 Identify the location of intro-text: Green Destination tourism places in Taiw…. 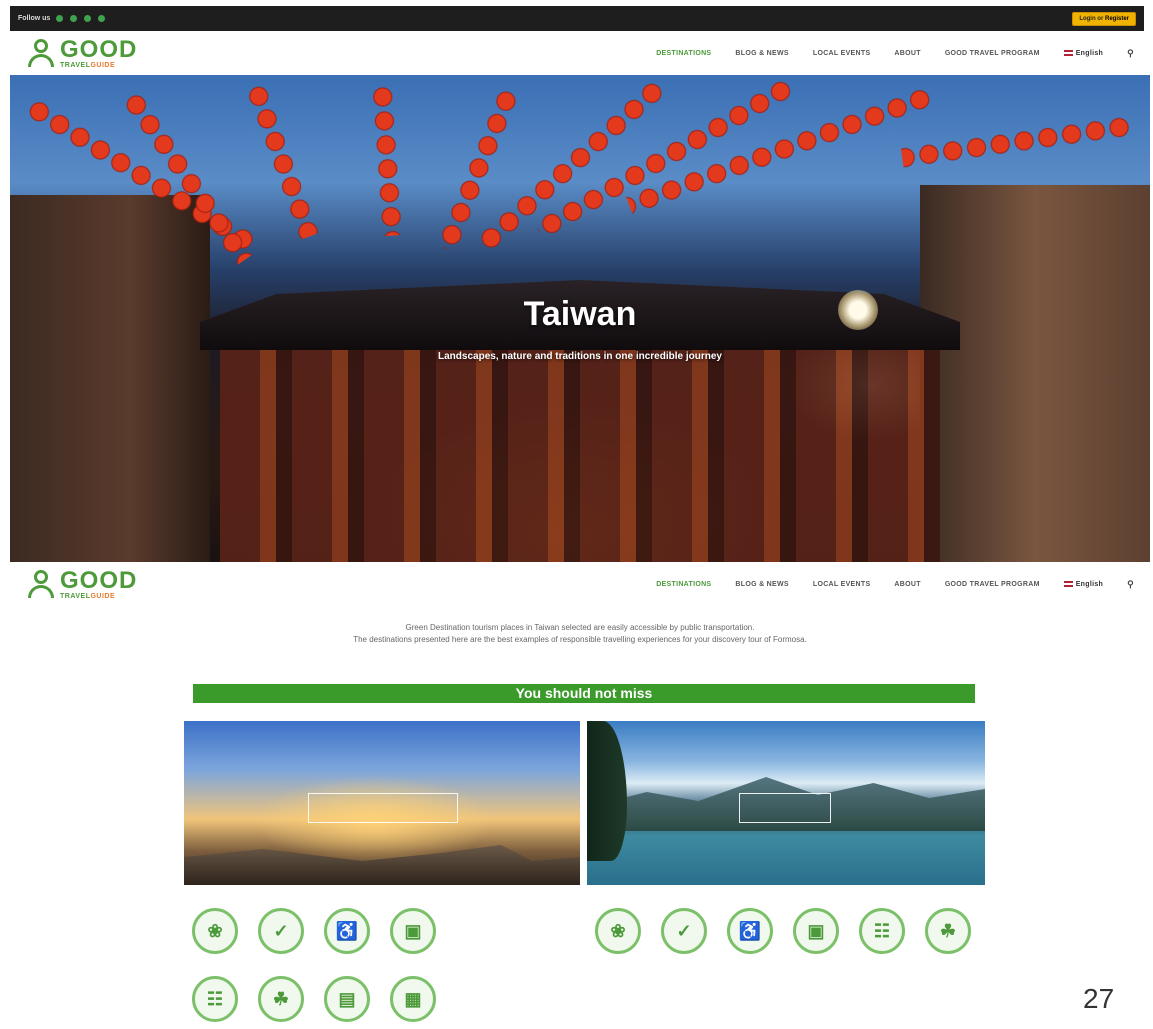
(580, 634).